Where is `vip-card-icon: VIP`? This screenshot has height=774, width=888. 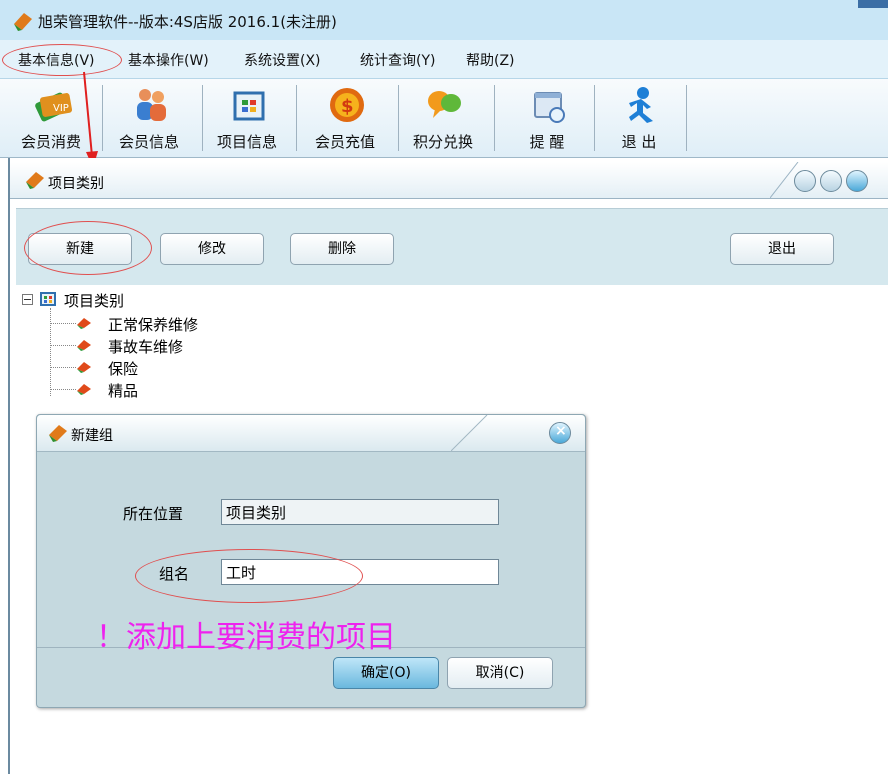 vip-card-icon: VIP is located at coordinates (54, 107).